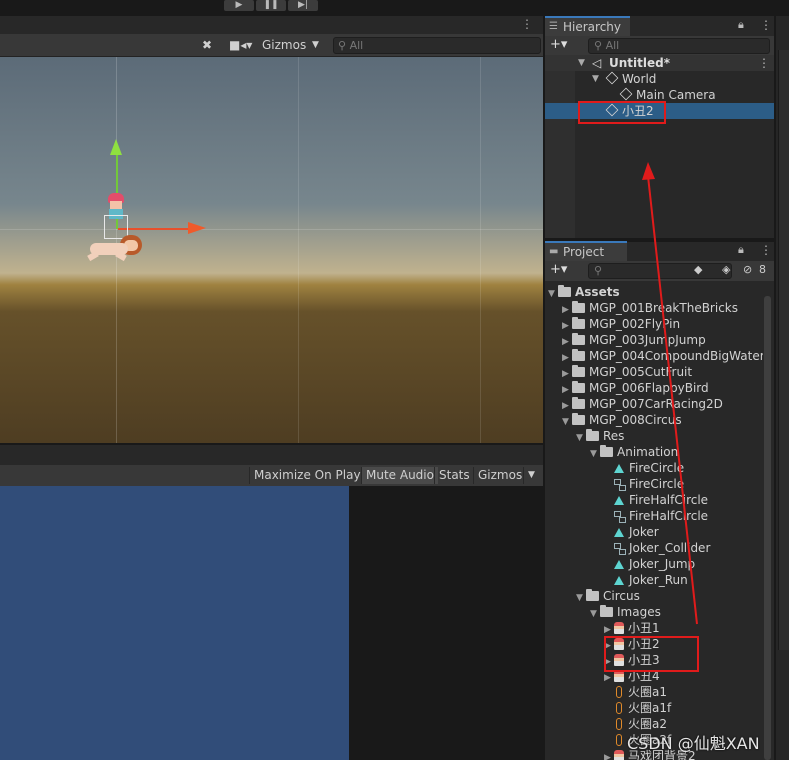  I want to click on annotation-arrow, so click(670, 393).